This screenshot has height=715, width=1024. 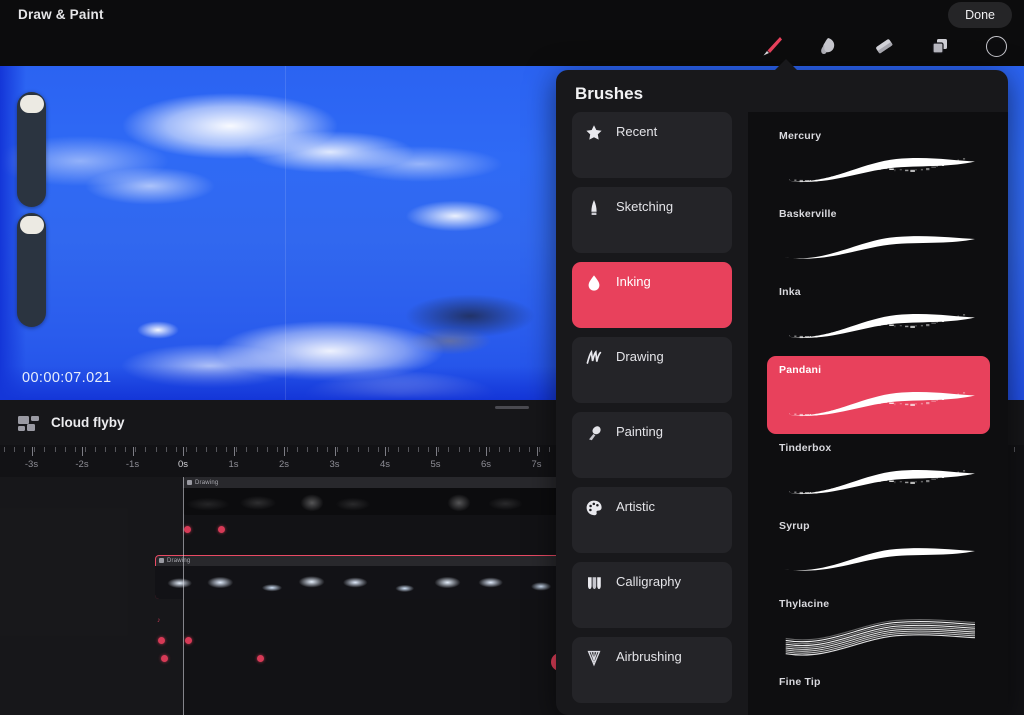 I want to click on brush-category-painting: Painting, so click(x=652, y=445).